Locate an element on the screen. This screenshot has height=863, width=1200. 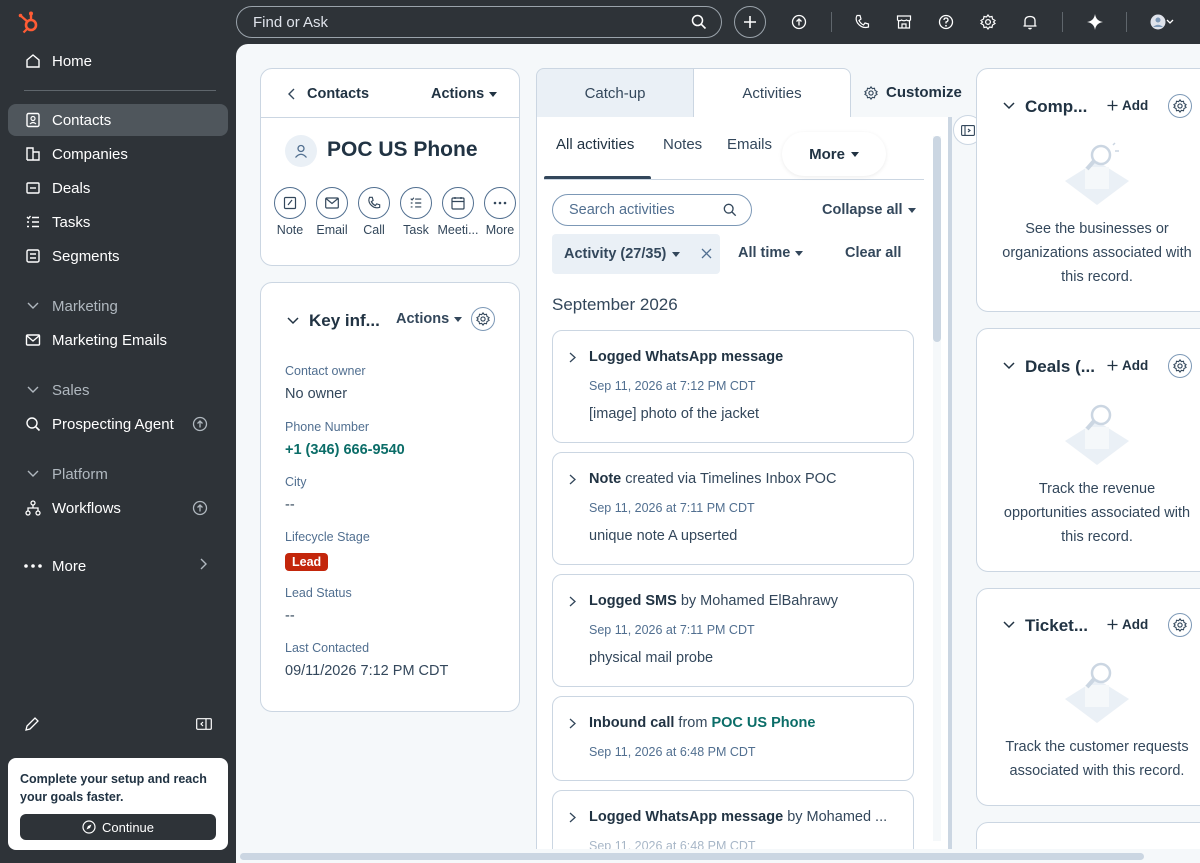
hubspot-logo is located at coordinates (29, 23).